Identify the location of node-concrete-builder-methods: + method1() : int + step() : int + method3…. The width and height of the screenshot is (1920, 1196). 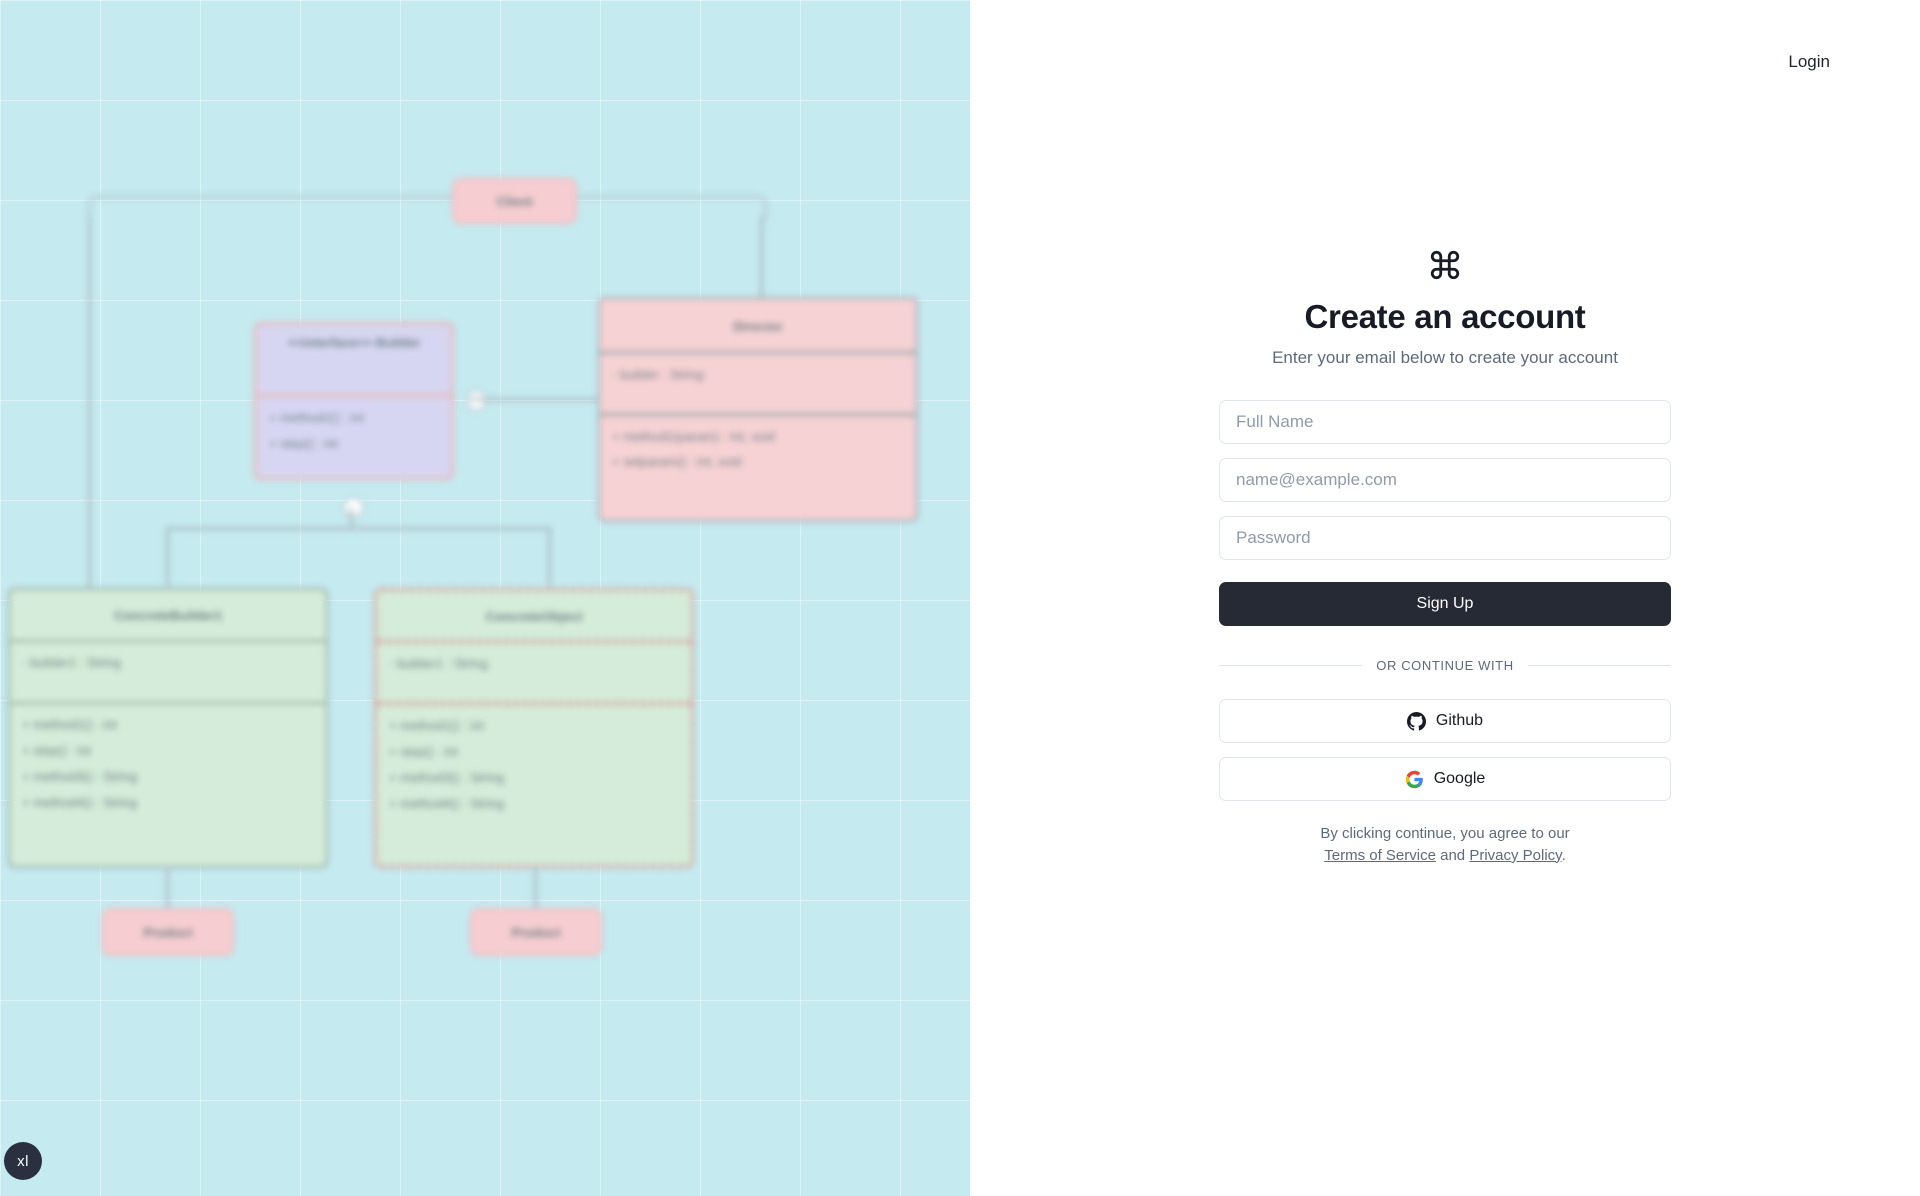
(80, 763).